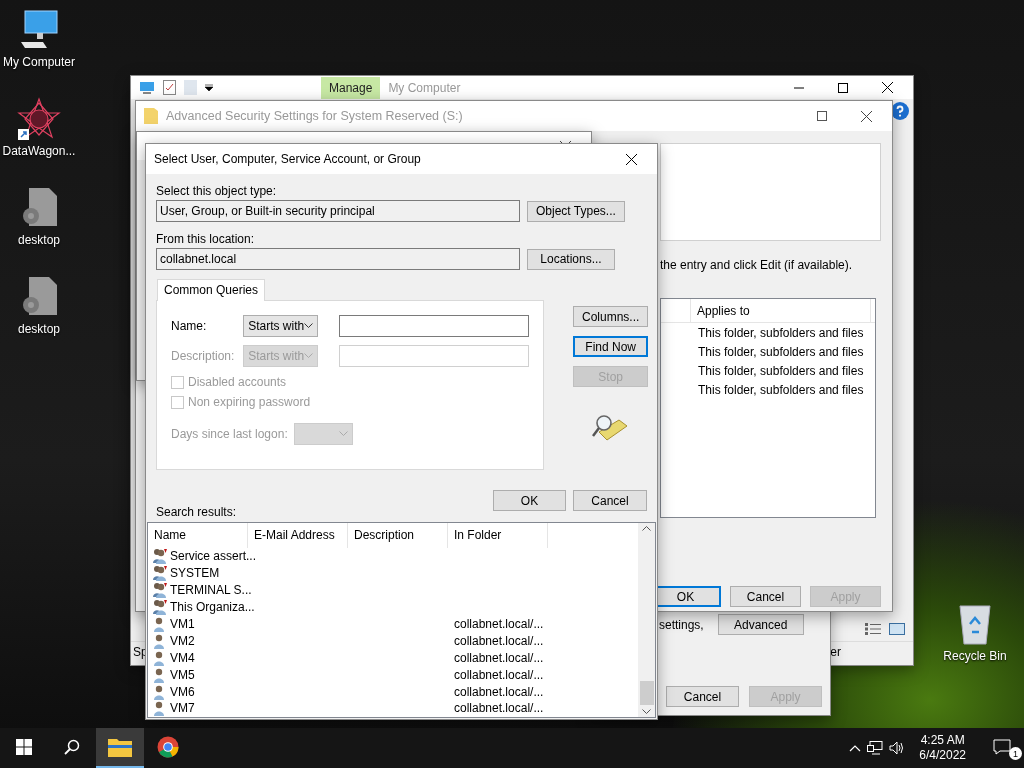 The height and width of the screenshot is (768, 1024). I want to click on column-header: Name, so click(198, 535).